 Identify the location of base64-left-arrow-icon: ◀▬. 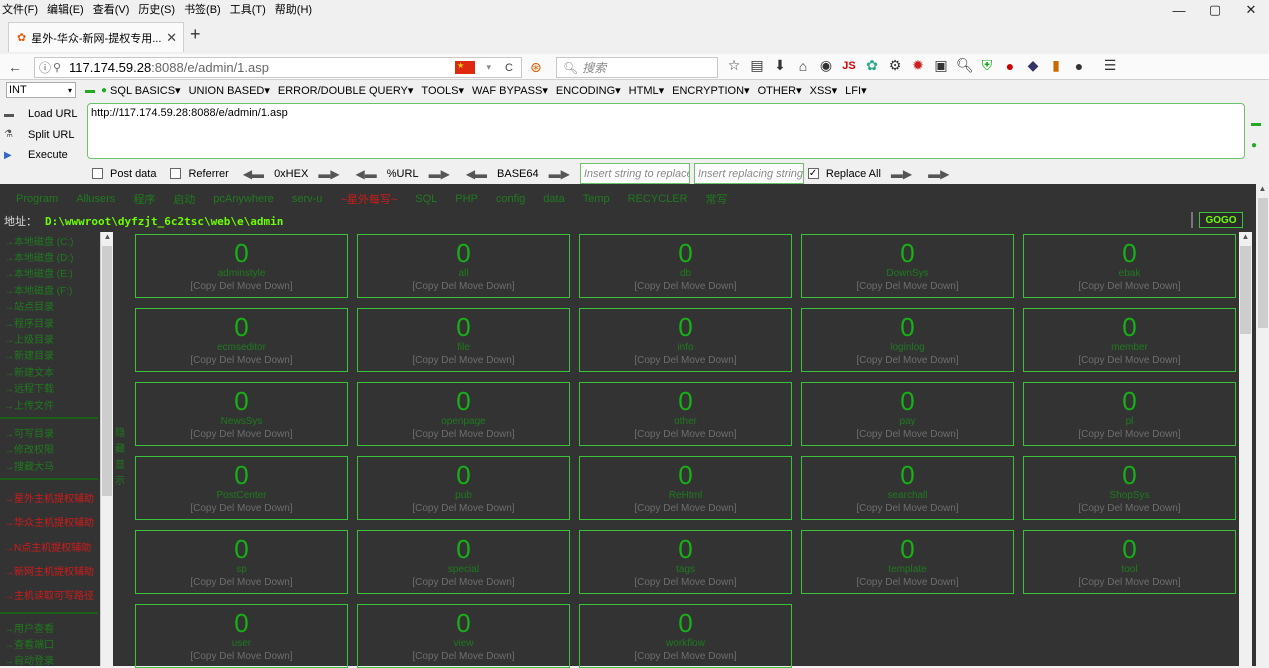
(476, 174).